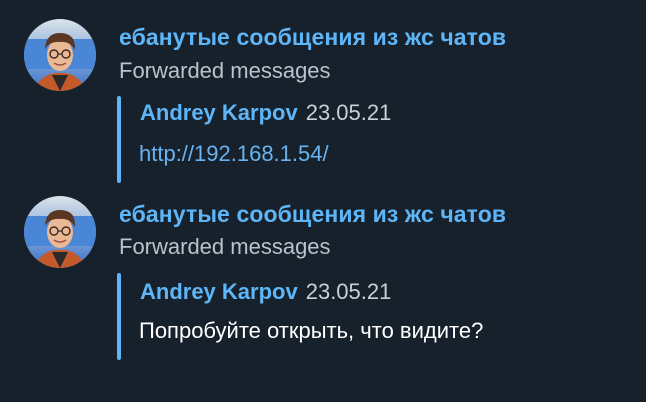 This screenshot has width=646, height=402. What do you see at coordinates (311, 330) in the screenshot?
I see `message-text: Попробуйте открыть, что видите?` at bounding box center [311, 330].